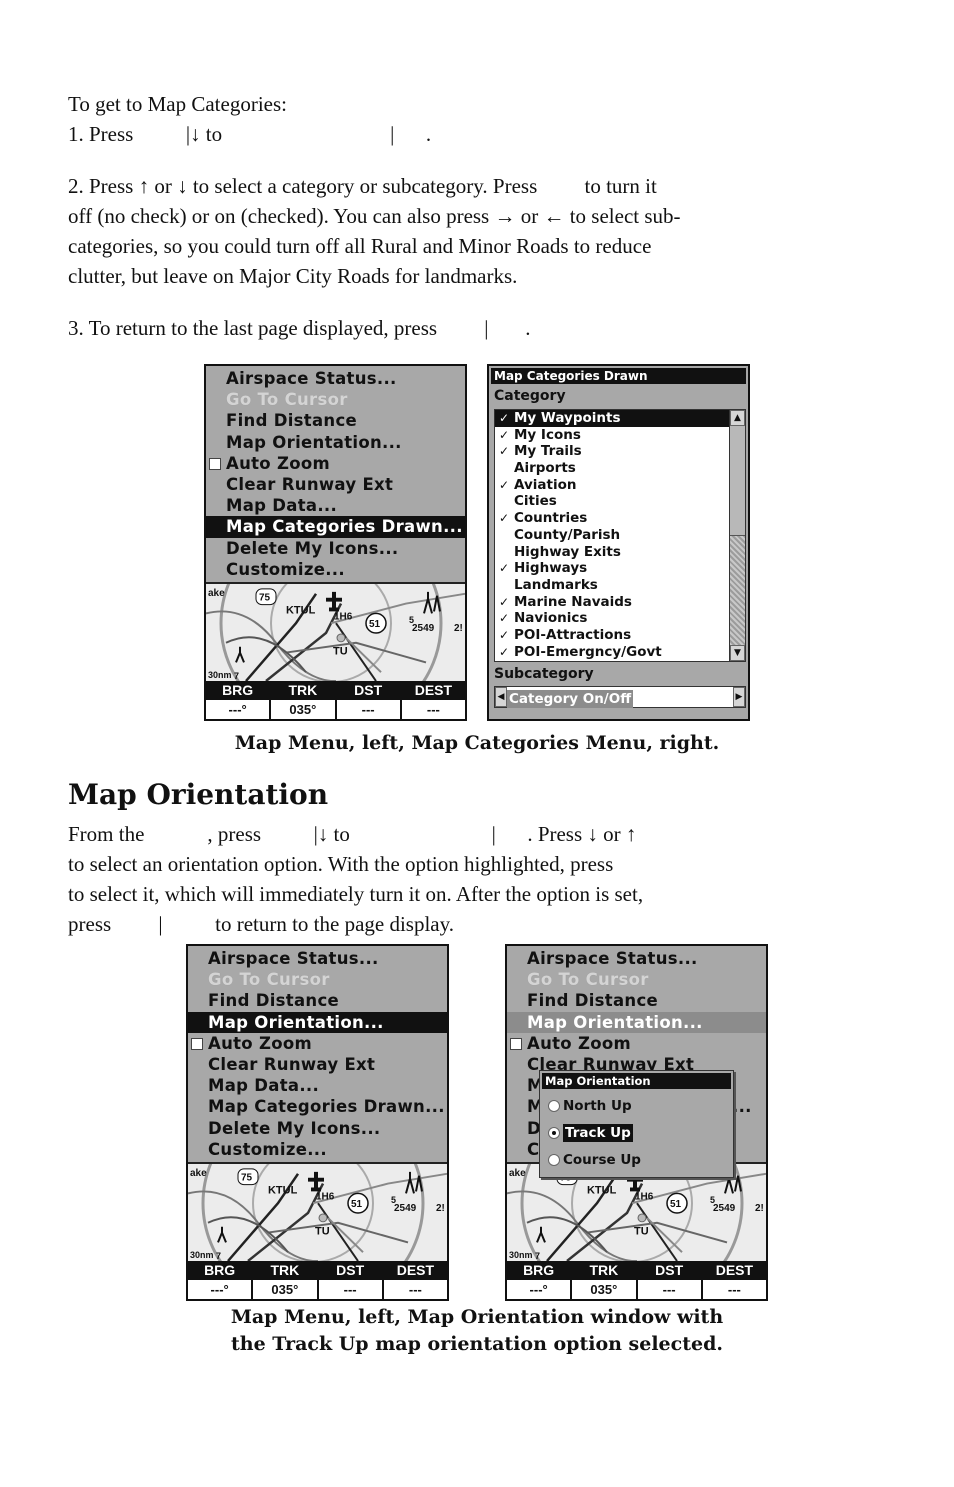 Image resolution: width=954 pixels, height=1487 pixels. I want to click on category-item: County/Parish, so click(614, 535).